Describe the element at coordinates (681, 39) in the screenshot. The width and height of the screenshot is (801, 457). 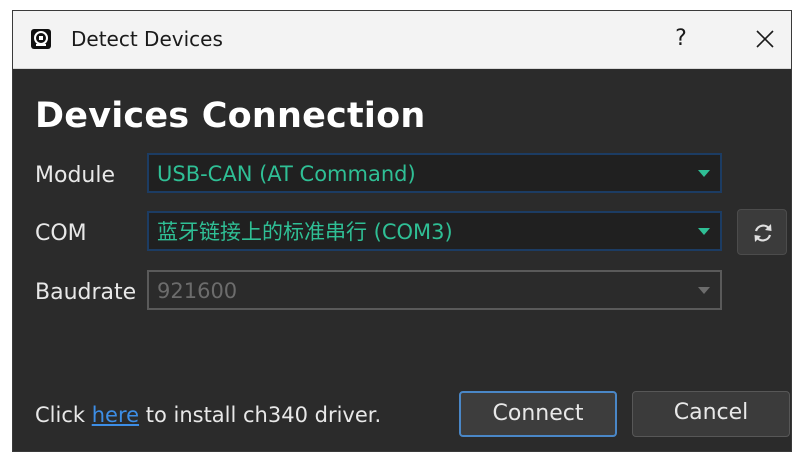
I see `help-button: ?` at that location.